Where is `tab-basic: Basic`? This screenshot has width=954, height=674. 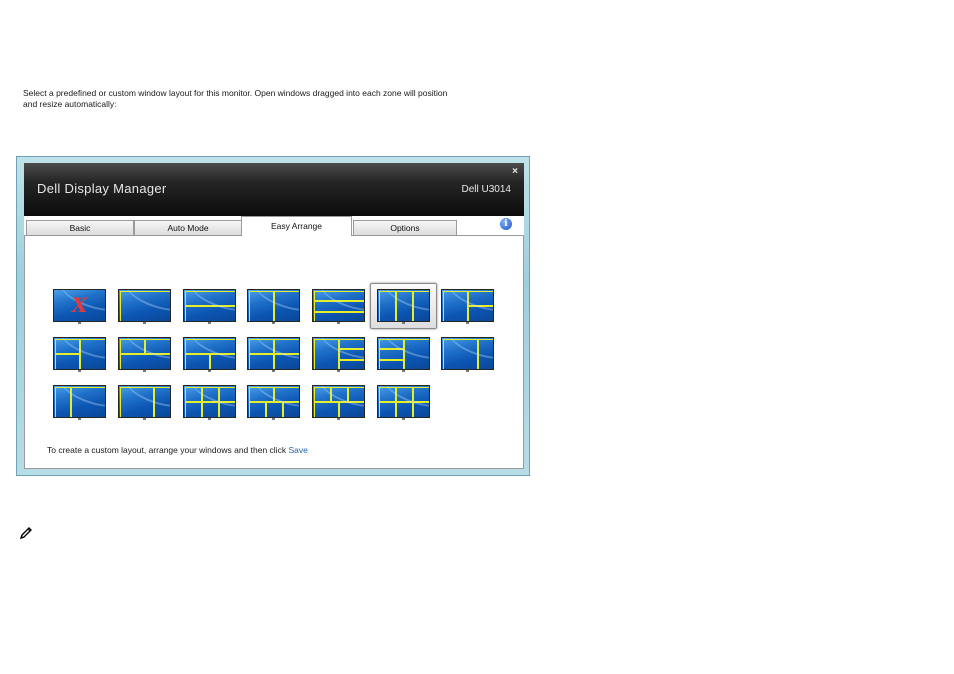 tab-basic: Basic is located at coordinates (80, 227).